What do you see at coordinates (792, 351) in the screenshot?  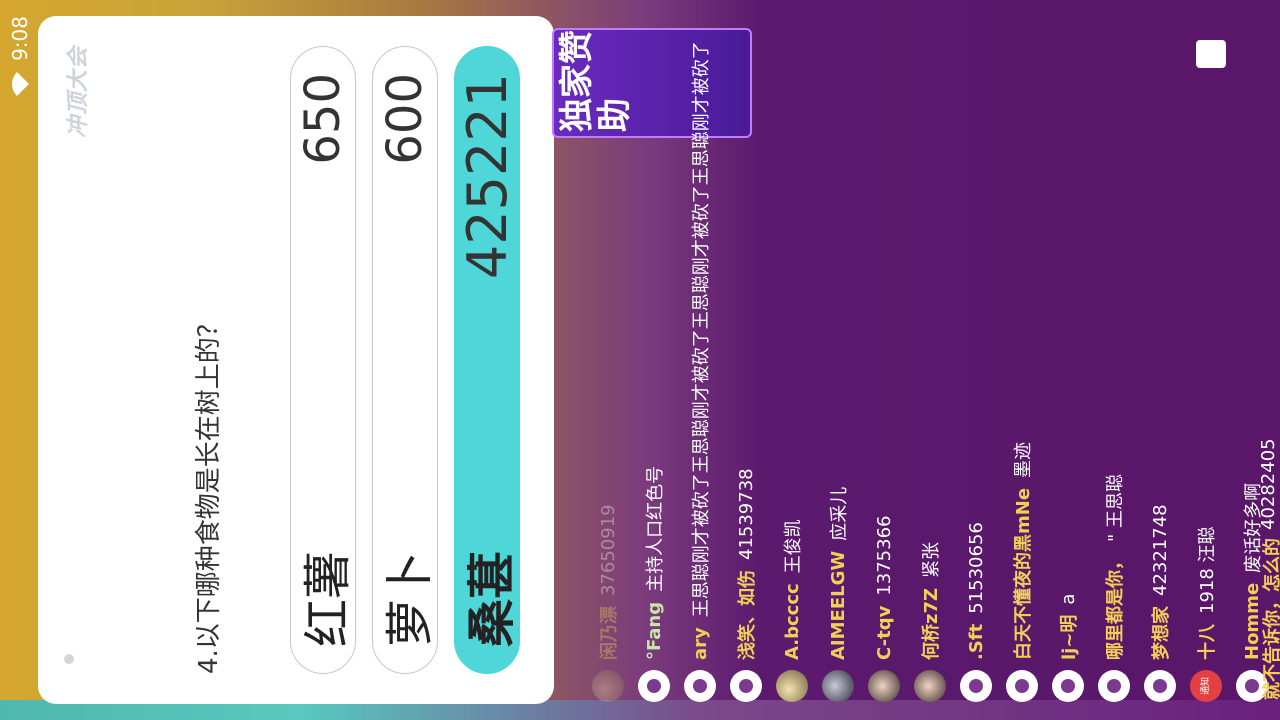 I see `chat-message: A.bcccc 王俊凯` at bounding box center [792, 351].